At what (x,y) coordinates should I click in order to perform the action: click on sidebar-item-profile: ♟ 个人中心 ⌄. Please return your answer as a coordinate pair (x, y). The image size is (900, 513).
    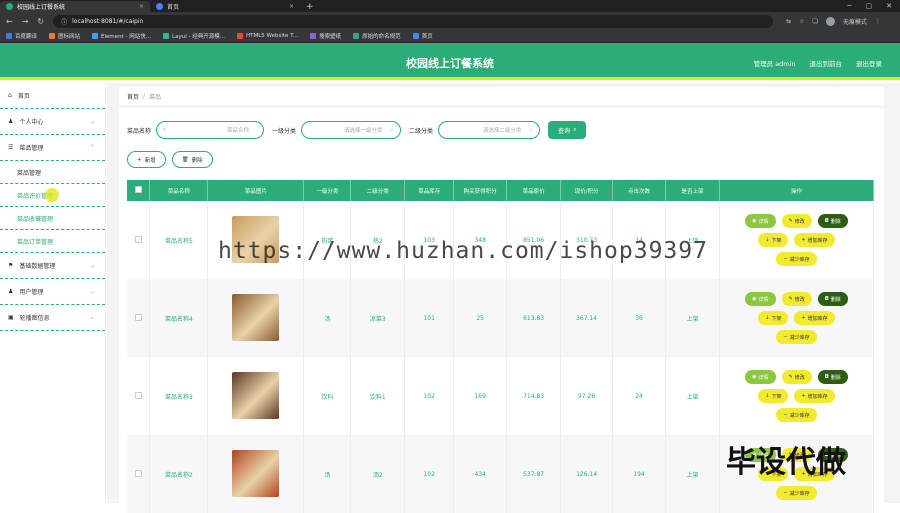
    Looking at the image, I should click on (52, 122).